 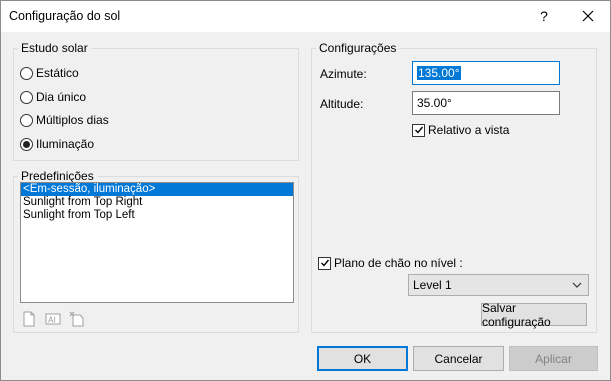 I want to click on altitude-value: 35.00°, so click(x=434, y=103).